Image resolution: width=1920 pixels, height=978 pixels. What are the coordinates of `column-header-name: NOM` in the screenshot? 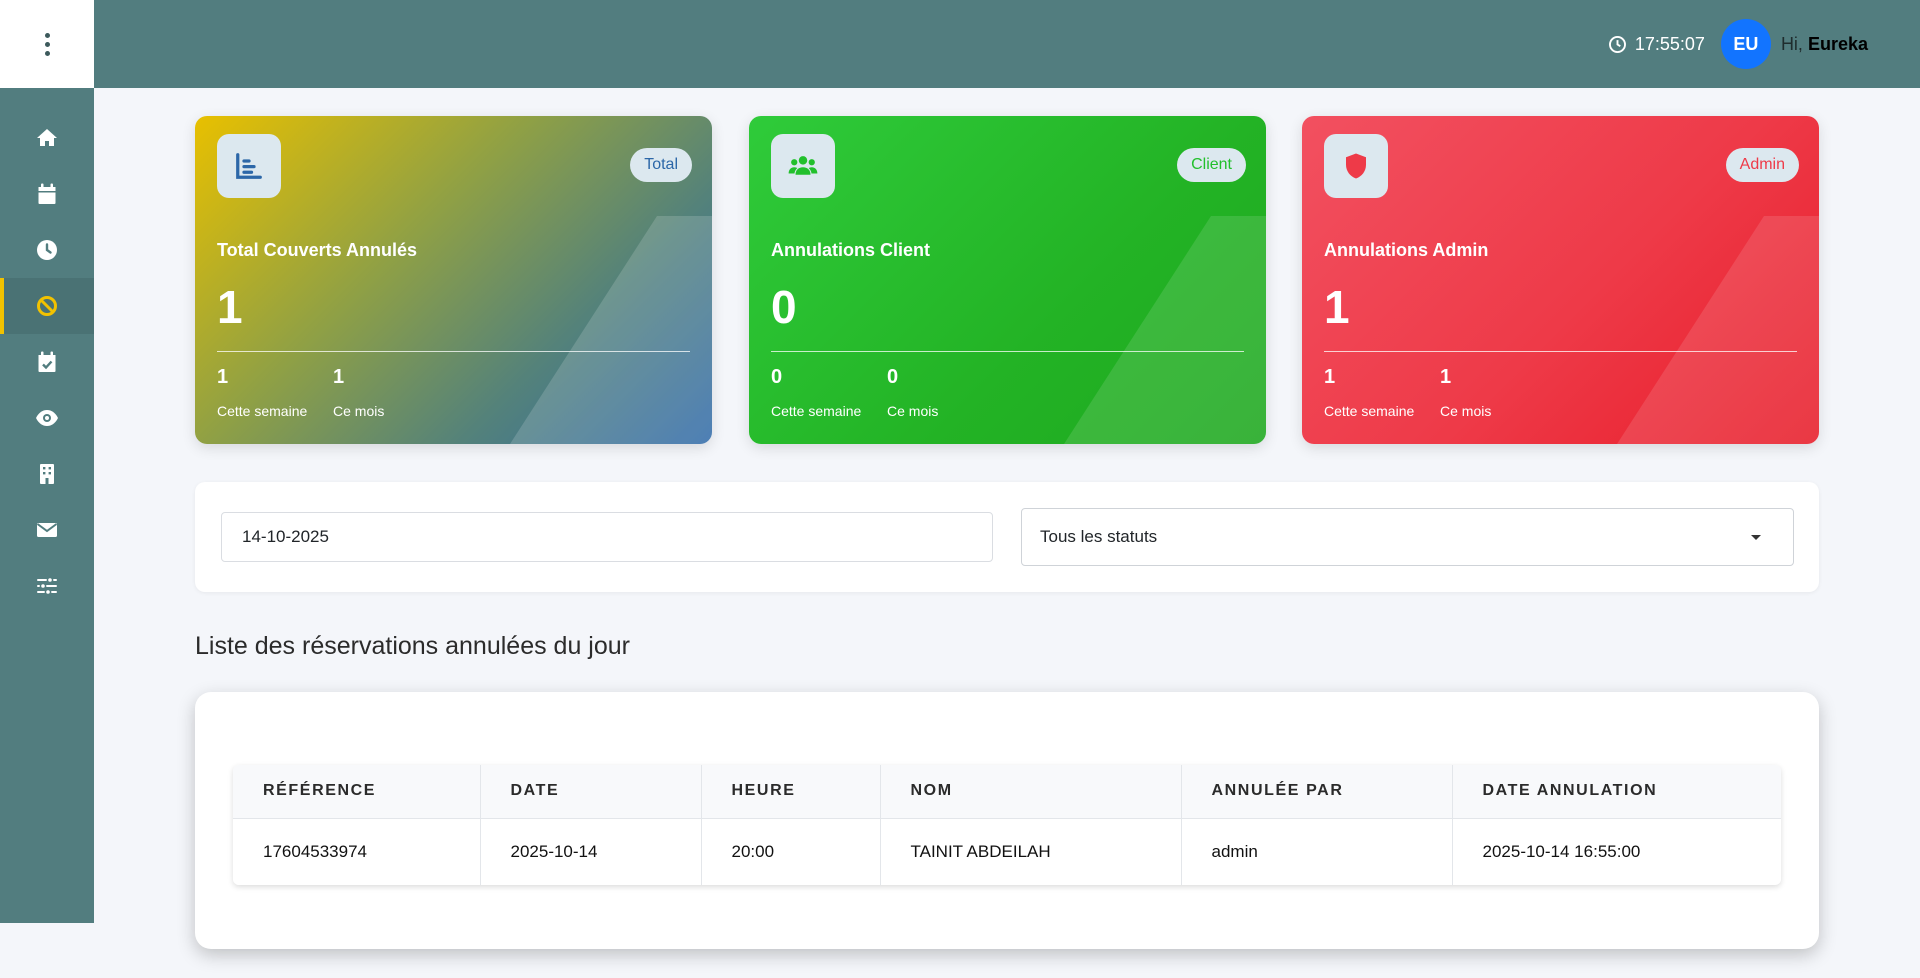 It's located at (1031, 792).